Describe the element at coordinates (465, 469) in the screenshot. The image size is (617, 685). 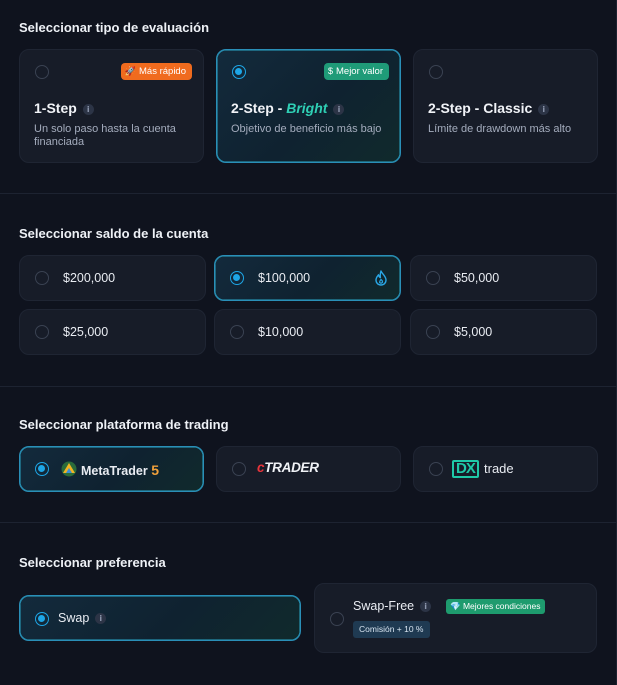
I see `dxtrade-logo-icon: DX` at that location.